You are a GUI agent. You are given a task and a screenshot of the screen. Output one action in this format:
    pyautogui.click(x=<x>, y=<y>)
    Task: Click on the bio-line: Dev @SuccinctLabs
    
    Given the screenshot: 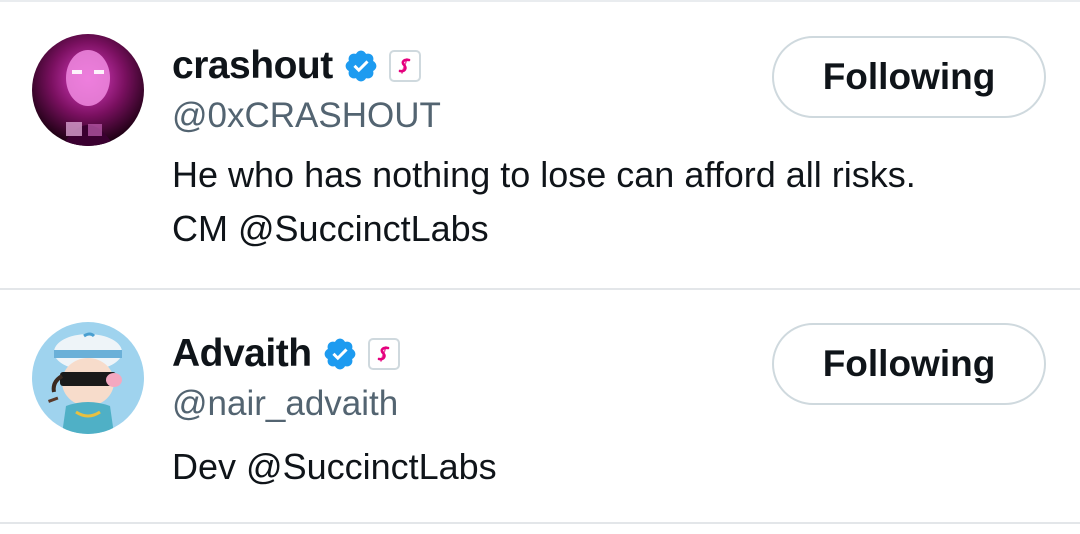 What is the action you would take?
    pyautogui.click(x=334, y=467)
    